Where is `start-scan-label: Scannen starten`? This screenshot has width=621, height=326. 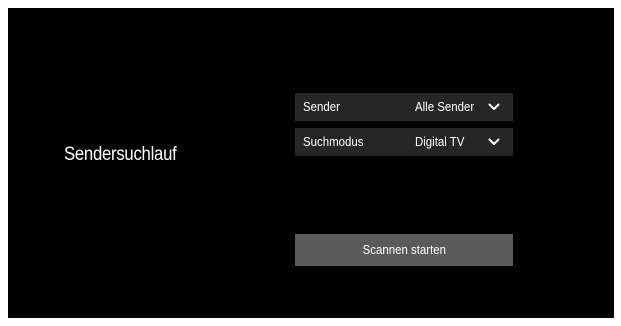 start-scan-label: Scannen starten is located at coordinates (404, 249).